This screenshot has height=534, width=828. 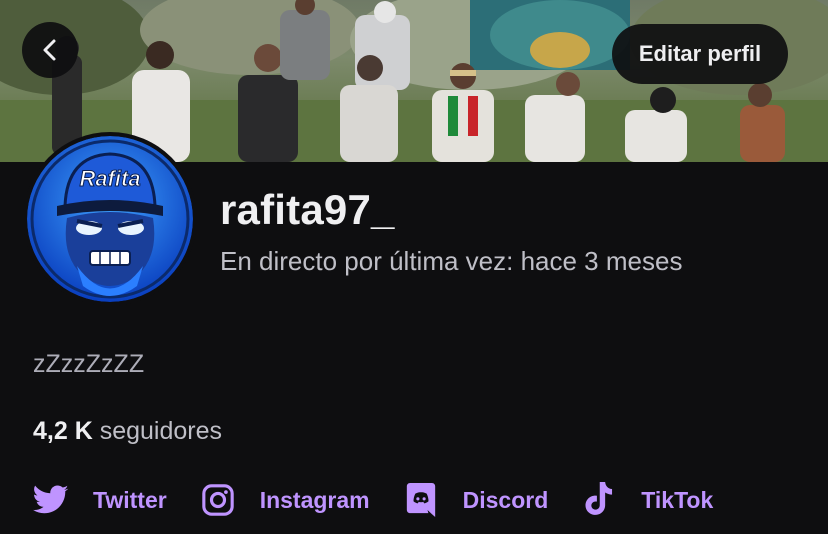 I want to click on social-link-discord: Discord, so click(x=476, y=500).